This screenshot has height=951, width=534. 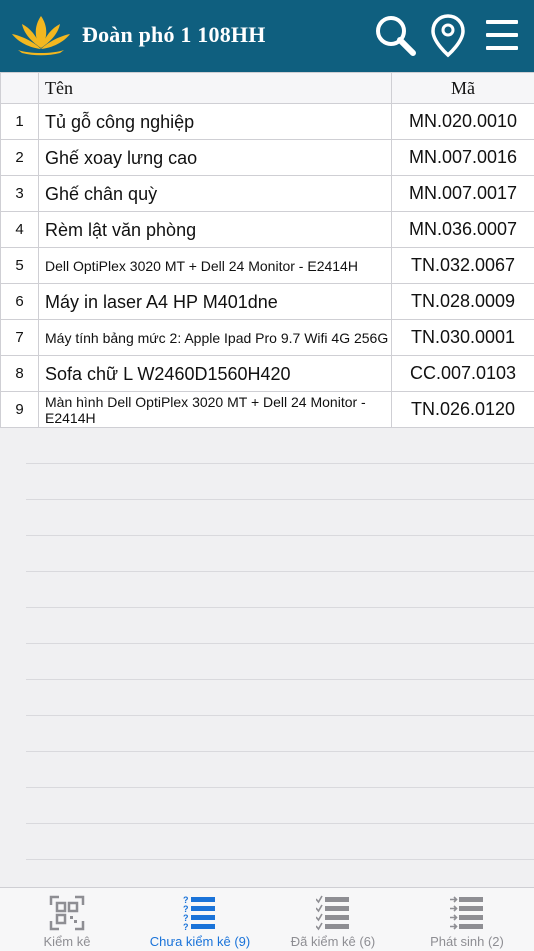 I want to click on row-index: 3, so click(x=20, y=194).